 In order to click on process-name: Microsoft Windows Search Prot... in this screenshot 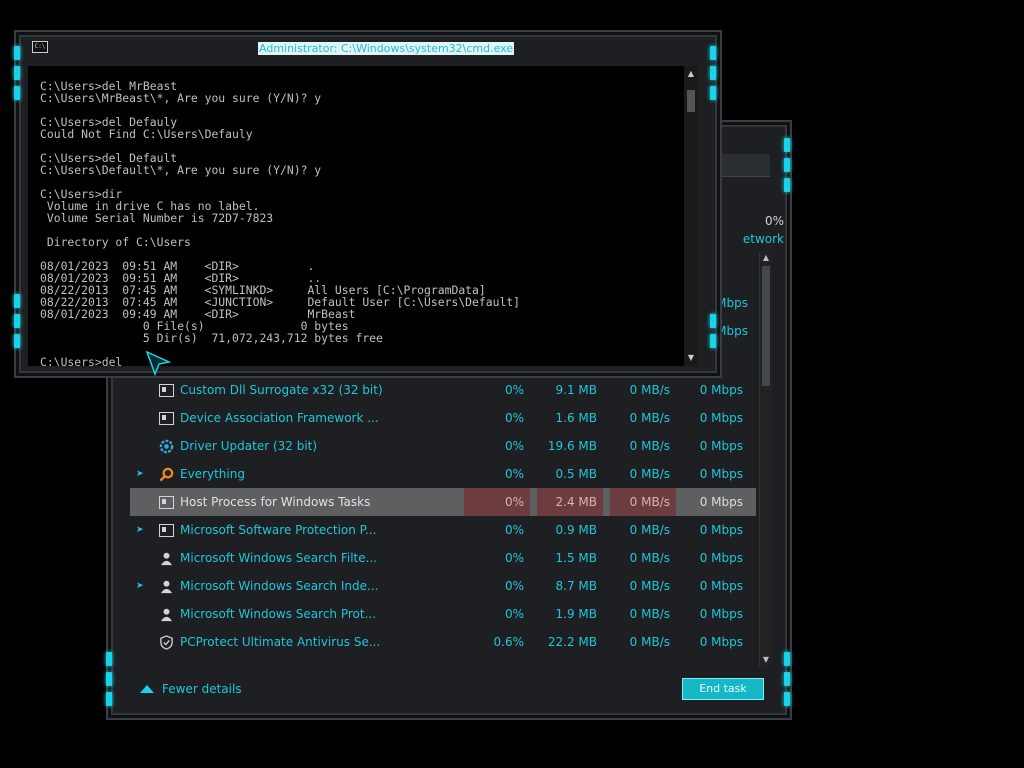, I will do `click(278, 614)`.